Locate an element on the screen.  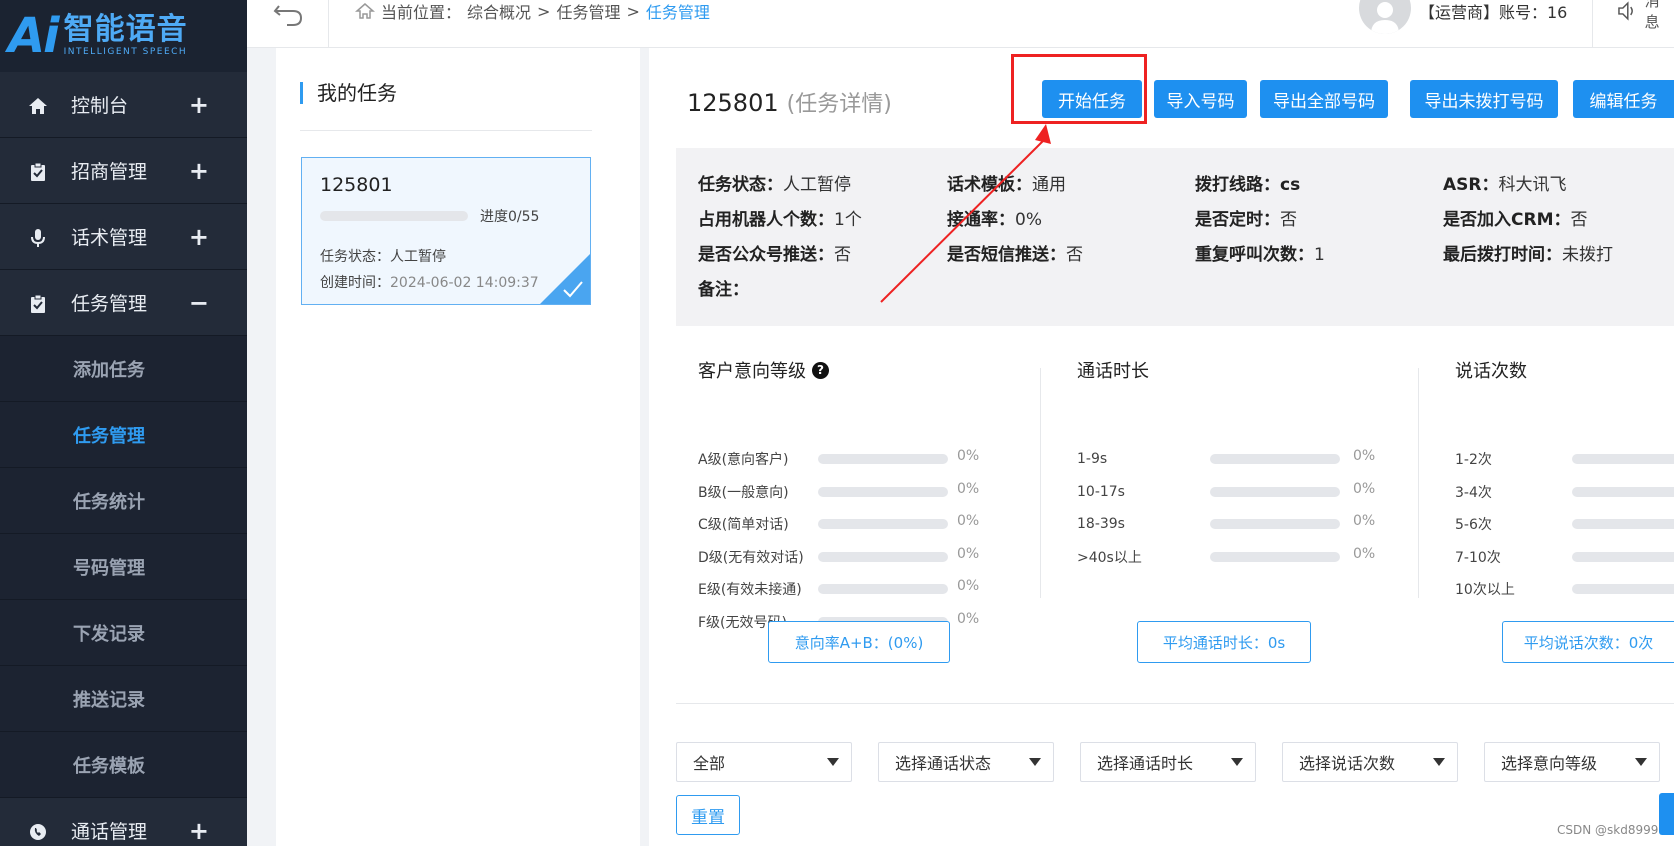
sidebar-subitem-label: 下发记录 is located at coordinates (109, 634).